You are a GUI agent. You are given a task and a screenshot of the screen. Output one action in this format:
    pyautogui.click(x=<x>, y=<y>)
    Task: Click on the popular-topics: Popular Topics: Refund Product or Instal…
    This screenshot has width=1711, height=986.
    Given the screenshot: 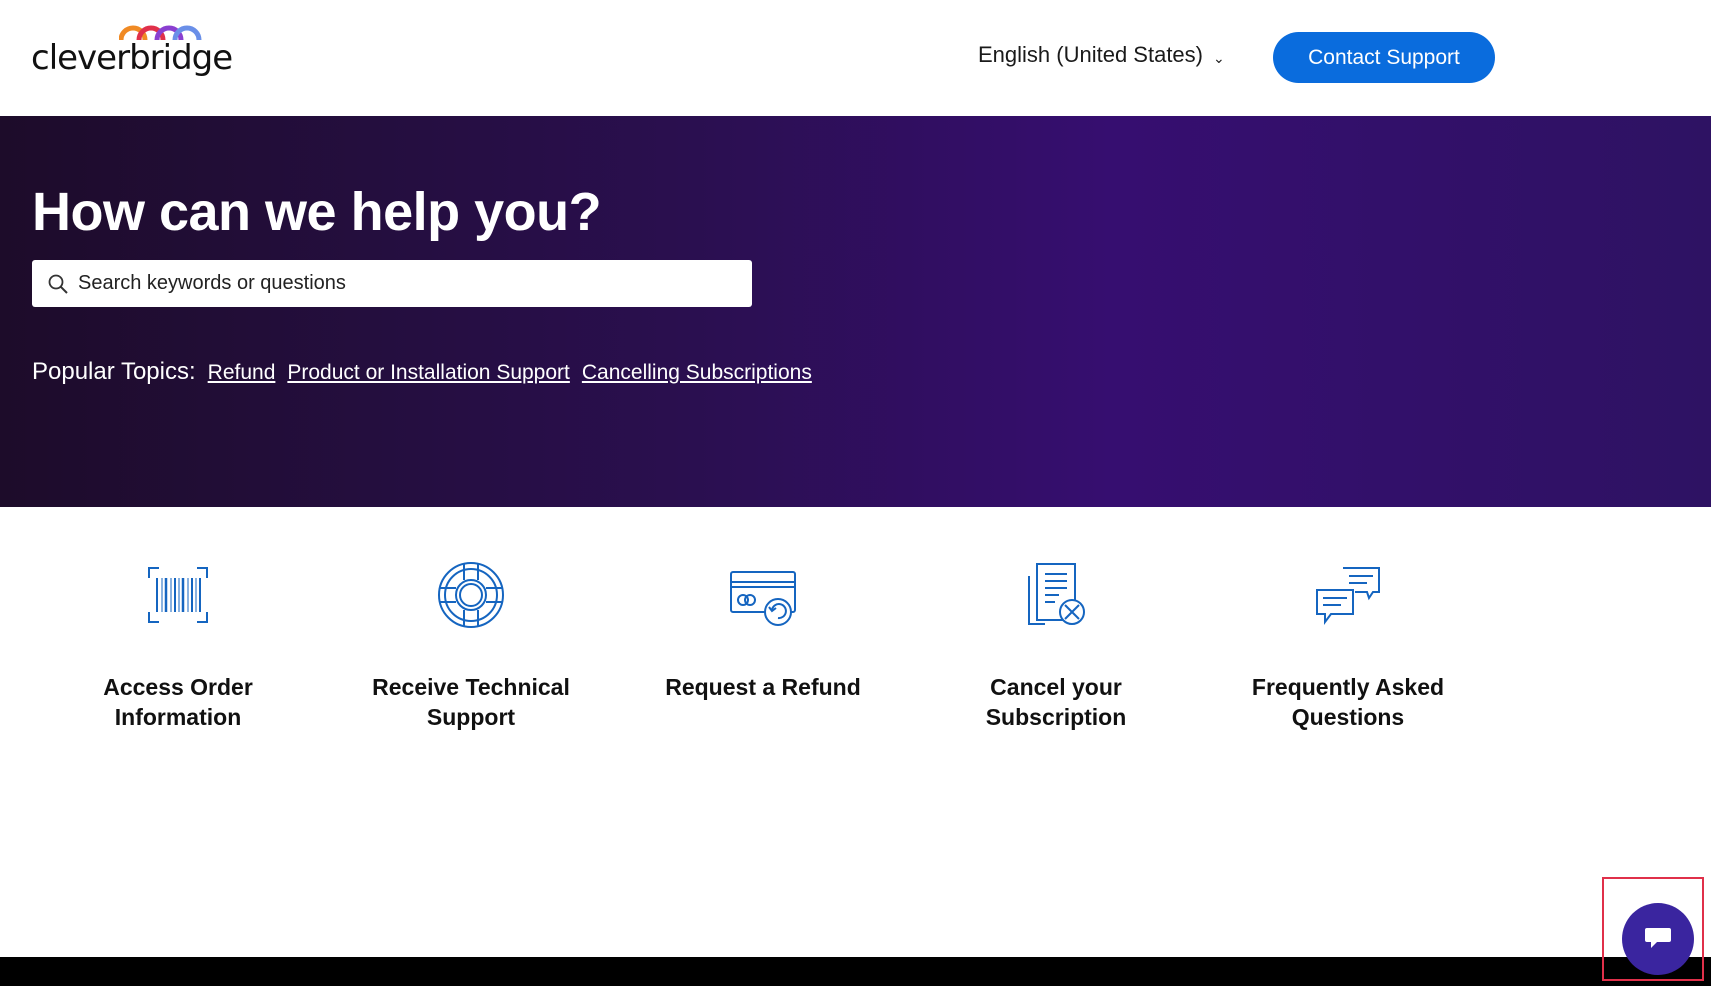 What is the action you would take?
    pyautogui.click(x=422, y=372)
    